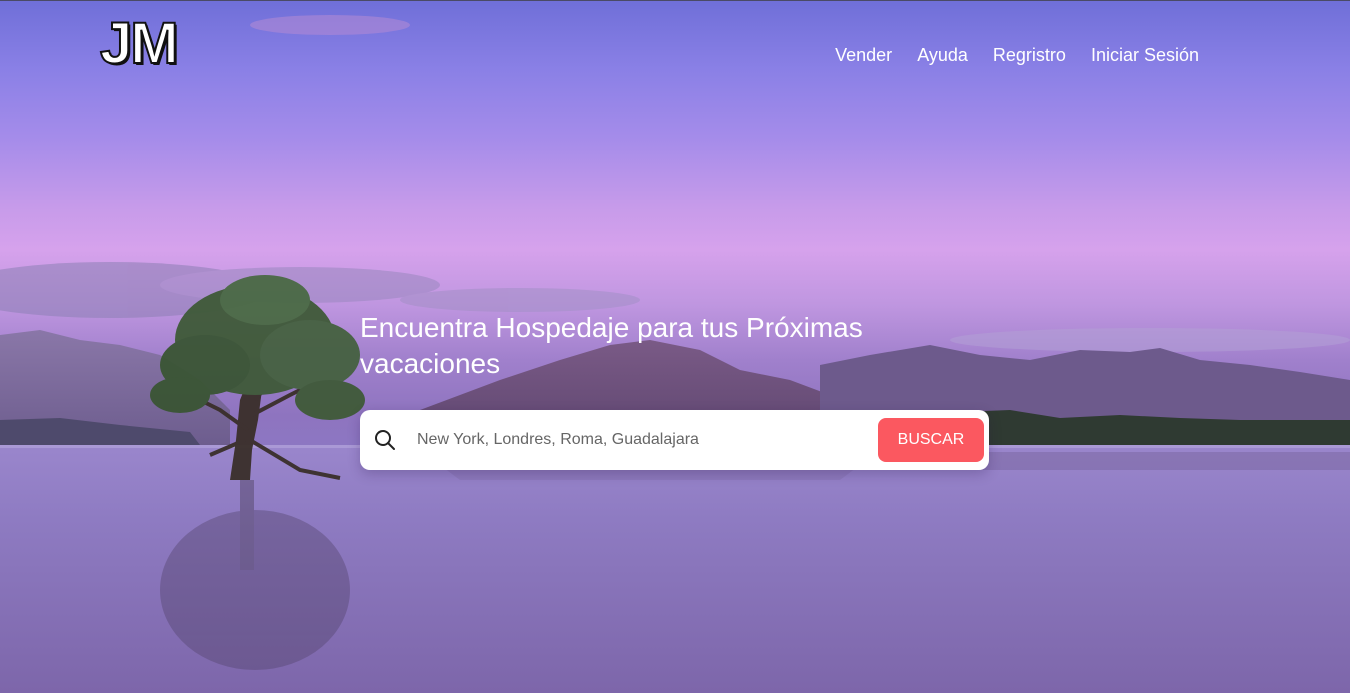 This screenshot has height=693, width=1350. Describe the element at coordinates (1145, 55) in the screenshot. I see `nav-link-iniciar-sesion: Iniciar Sesión` at that location.